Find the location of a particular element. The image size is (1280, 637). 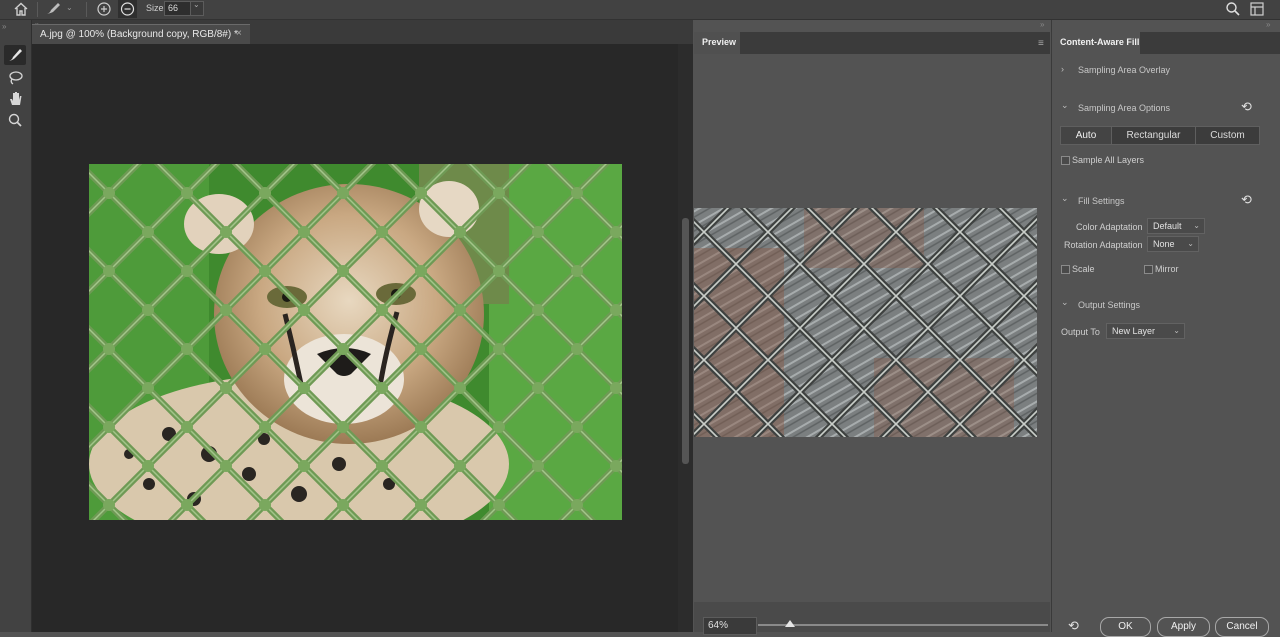

hand-tool-icon is located at coordinates (15, 99).